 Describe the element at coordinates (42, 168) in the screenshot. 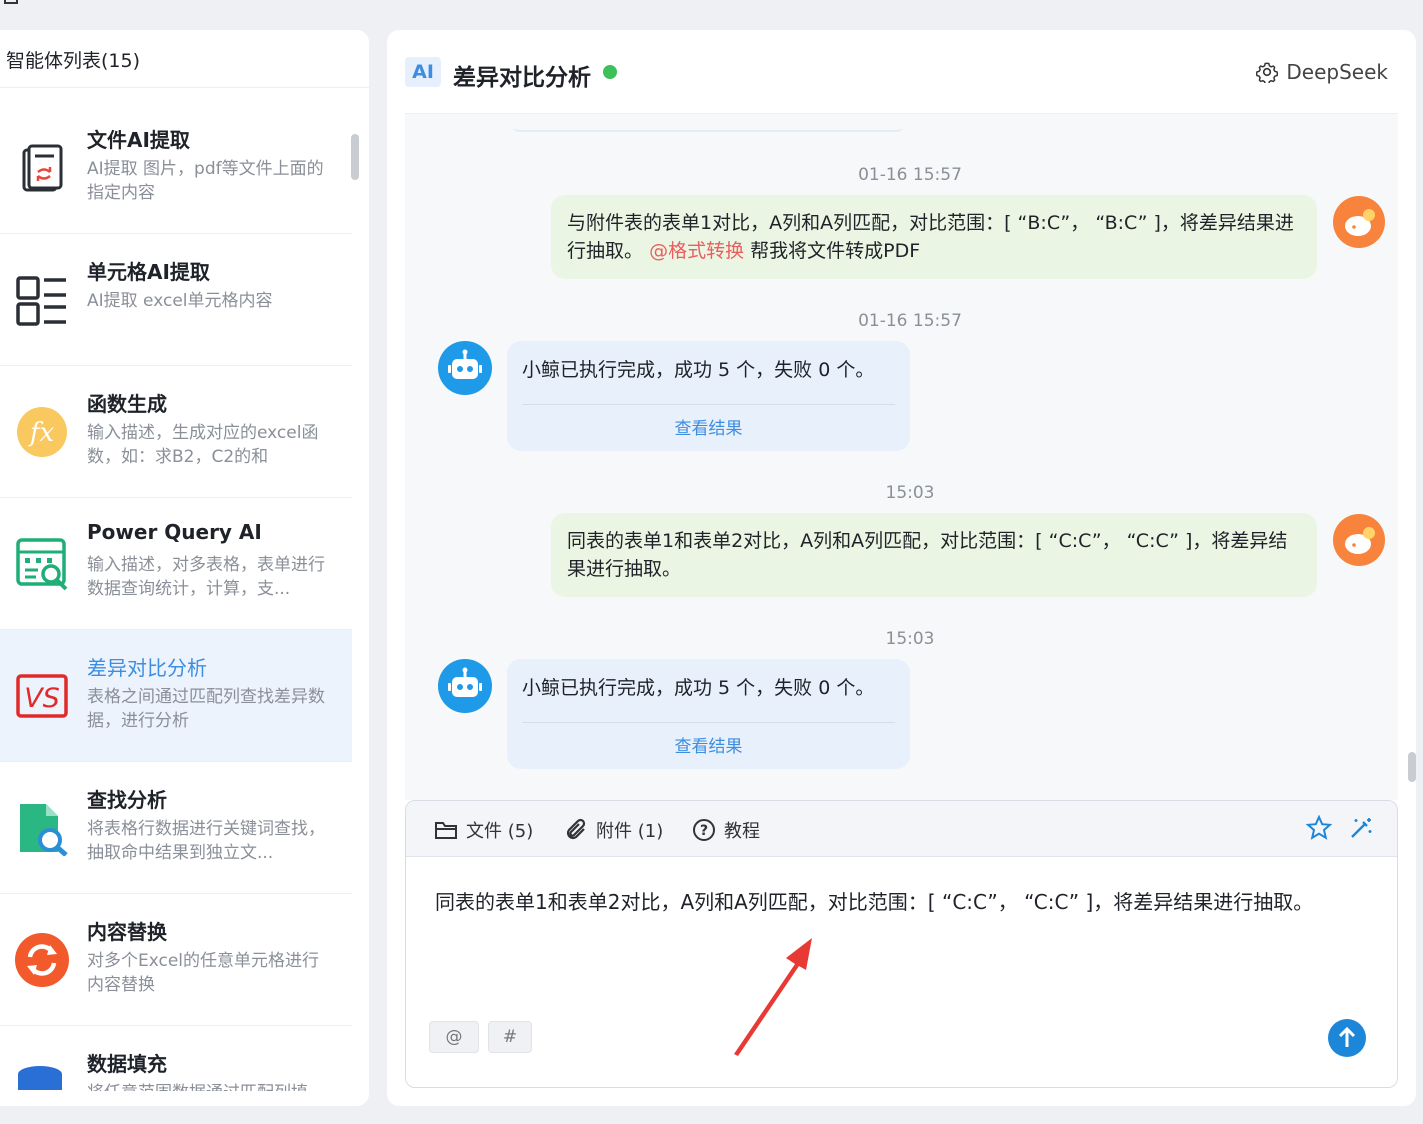

I see `document-extract-icon` at that location.